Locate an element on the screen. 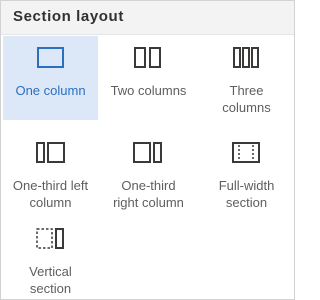  layout-option-label: Three columns is located at coordinates (246, 99).